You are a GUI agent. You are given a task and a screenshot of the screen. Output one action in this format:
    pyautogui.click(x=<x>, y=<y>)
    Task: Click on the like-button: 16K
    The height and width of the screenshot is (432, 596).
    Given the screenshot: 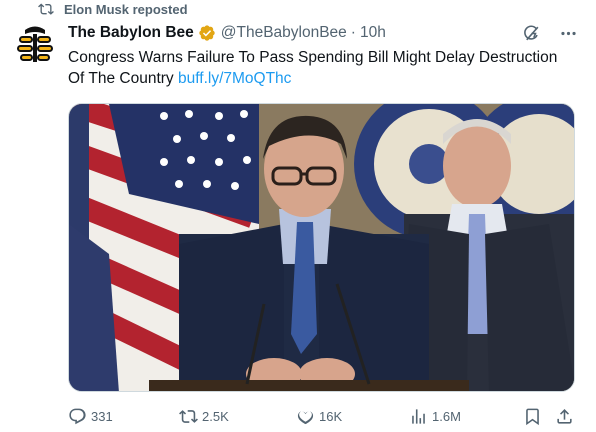 What is the action you would take?
    pyautogui.click(x=319, y=416)
    